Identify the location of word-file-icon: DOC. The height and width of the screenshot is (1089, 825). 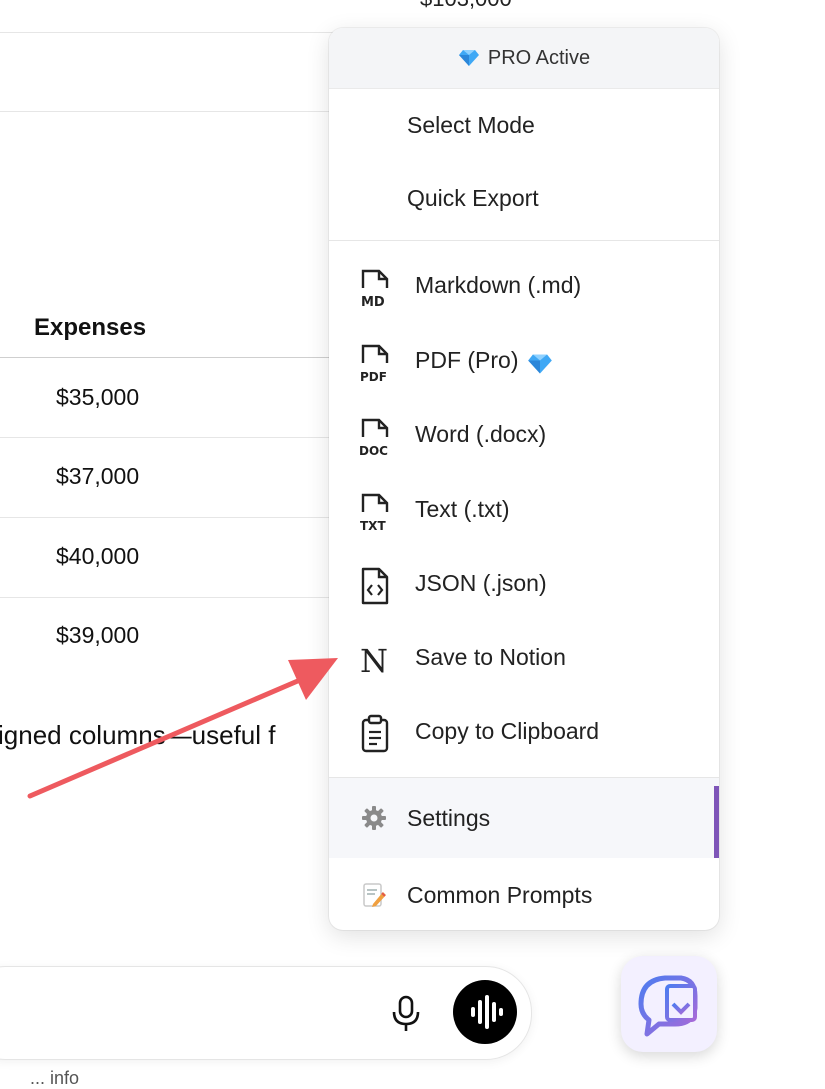
(374, 437).